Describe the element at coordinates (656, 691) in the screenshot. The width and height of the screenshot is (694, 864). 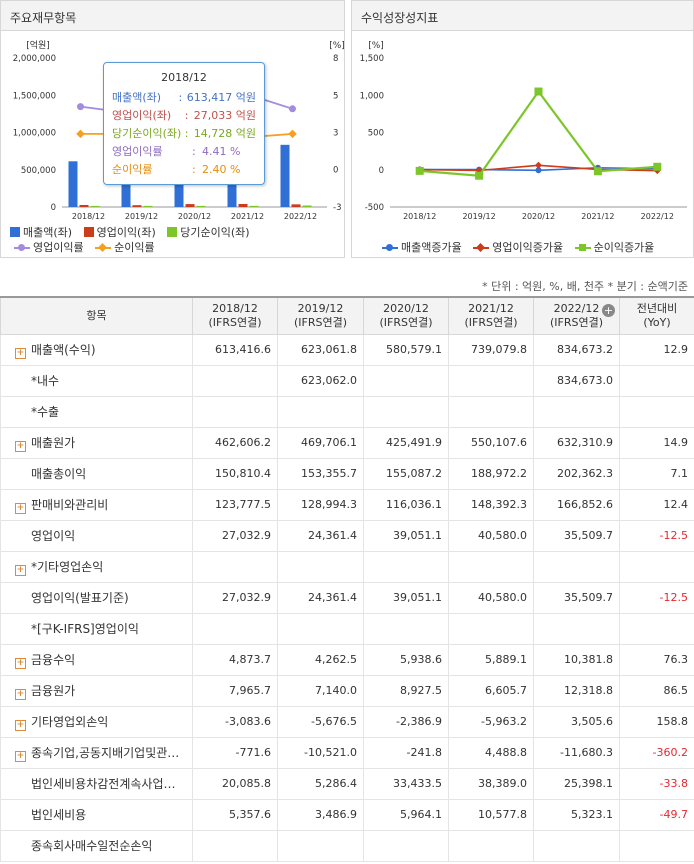
I see `yoy-cell: 86.5` at that location.